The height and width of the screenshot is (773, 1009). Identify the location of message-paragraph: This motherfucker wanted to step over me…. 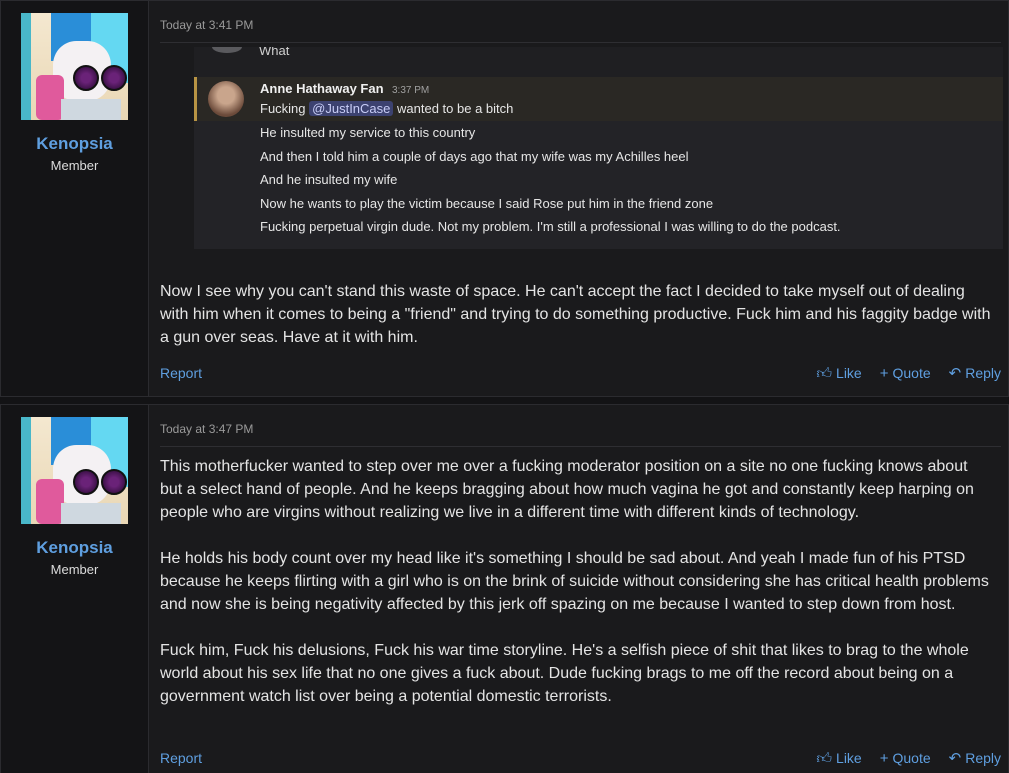
(567, 489).